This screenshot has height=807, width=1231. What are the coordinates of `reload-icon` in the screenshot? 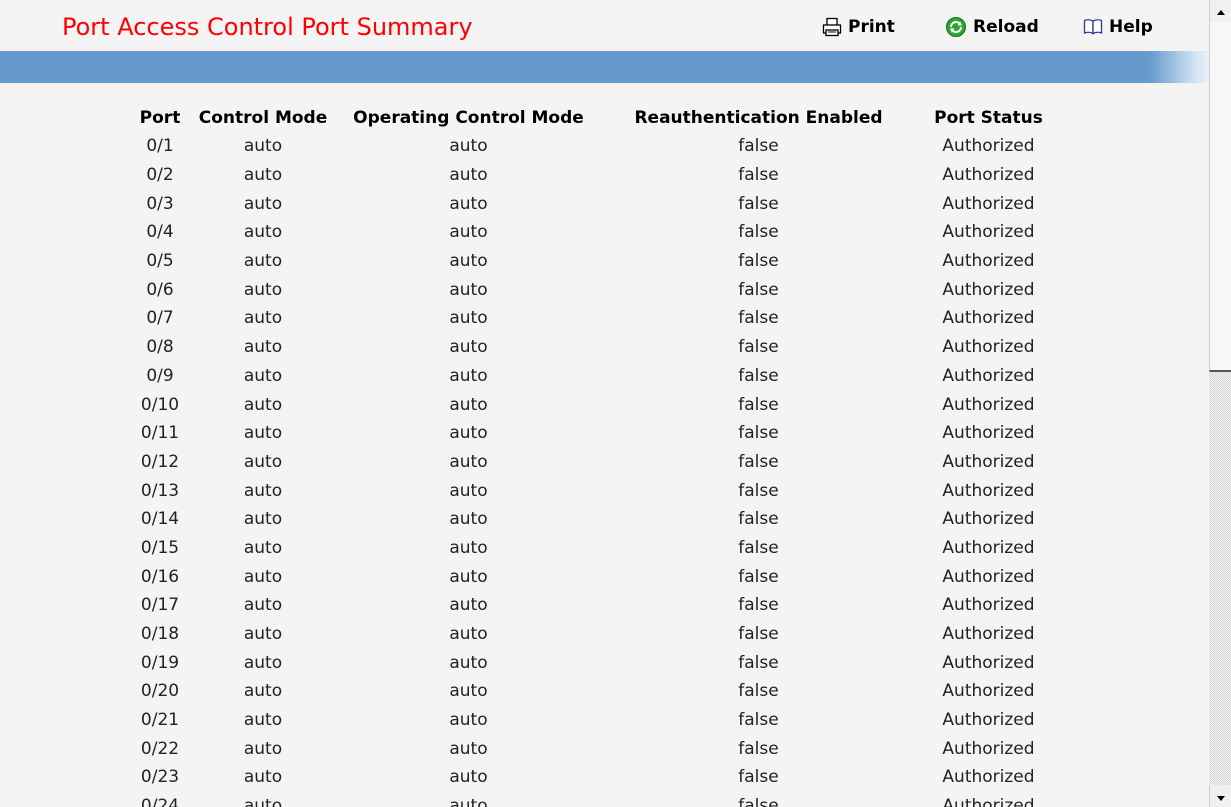 It's located at (956, 27).